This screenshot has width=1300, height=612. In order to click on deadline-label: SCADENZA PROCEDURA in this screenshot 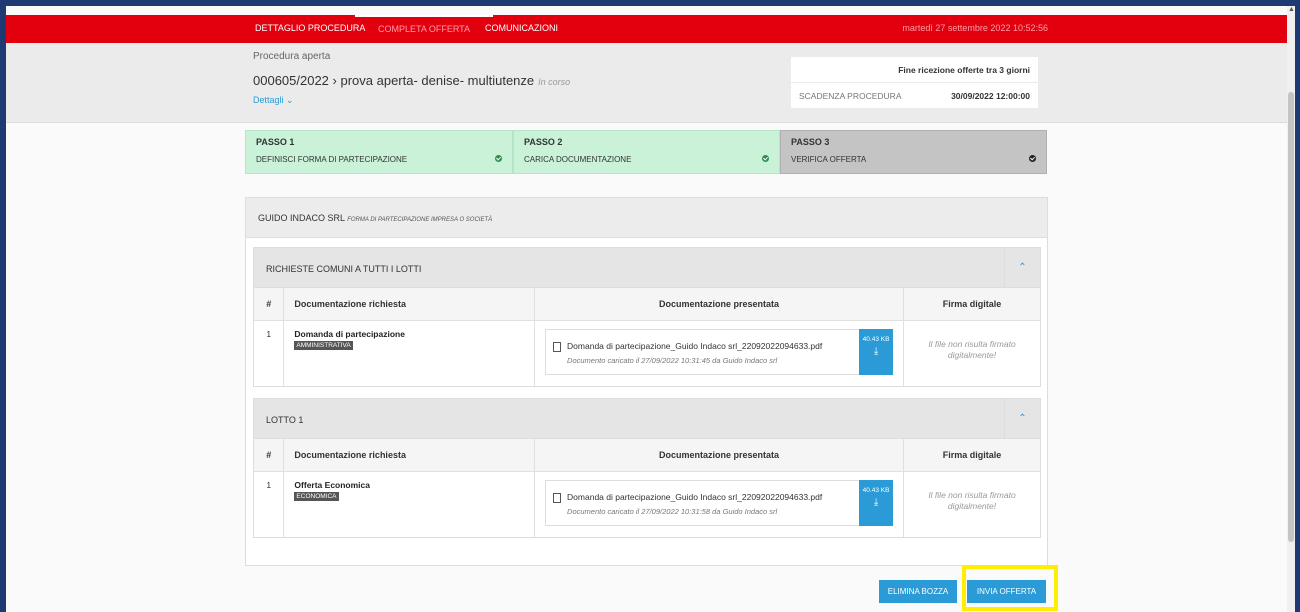, I will do `click(850, 96)`.